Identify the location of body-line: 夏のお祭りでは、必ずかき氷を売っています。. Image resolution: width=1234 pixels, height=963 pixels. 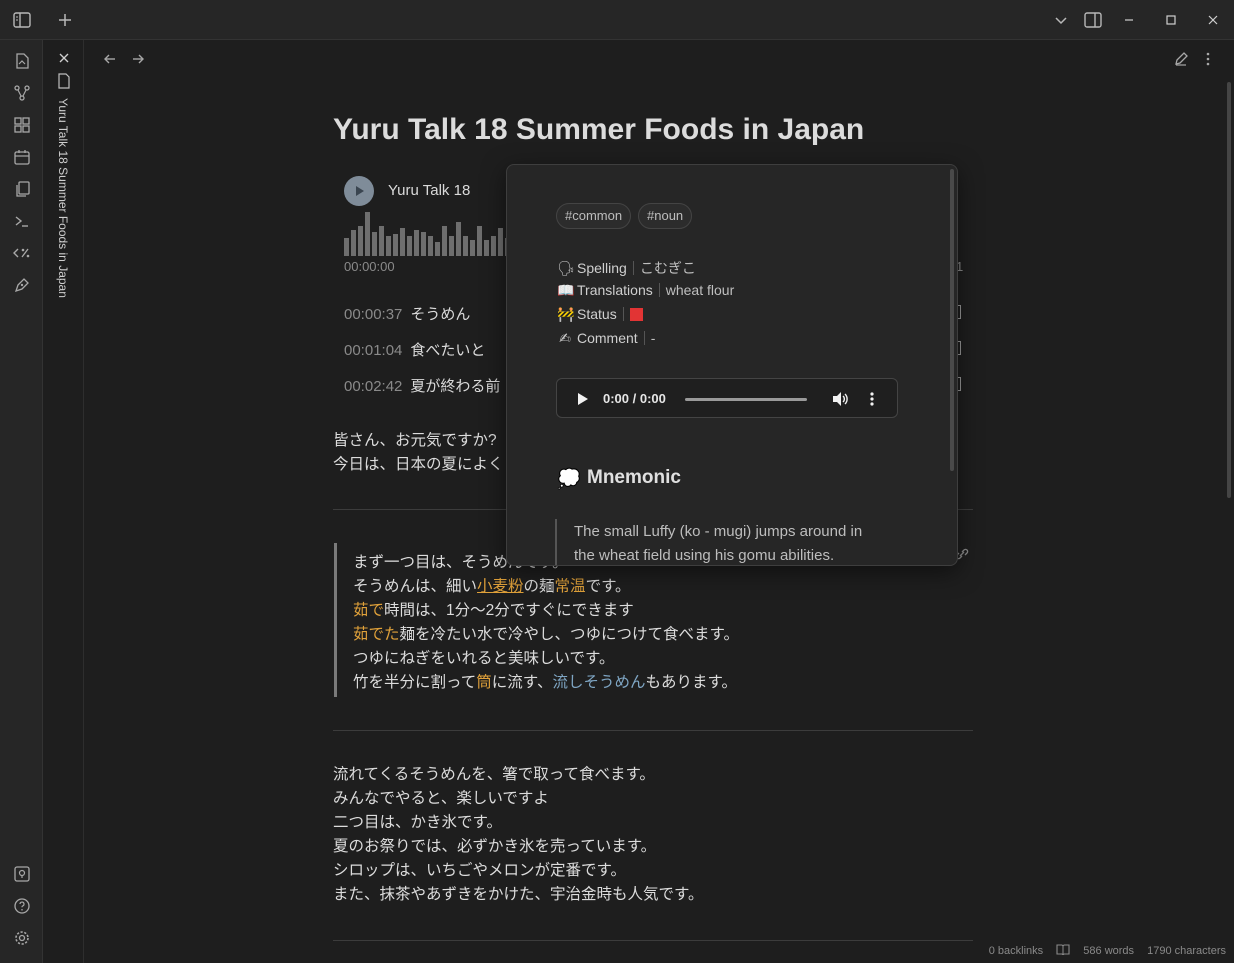
(495, 846).